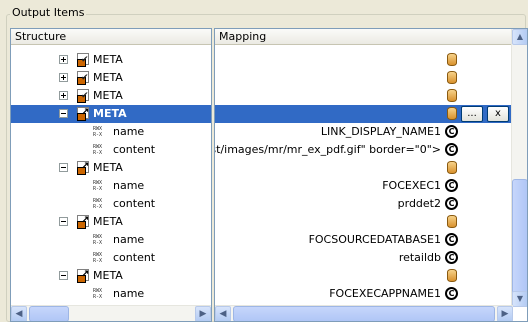 Image resolution: width=528 pixels, height=322 pixels. What do you see at coordinates (48, 12) in the screenshot?
I see `group-title: Output Items` at bounding box center [48, 12].